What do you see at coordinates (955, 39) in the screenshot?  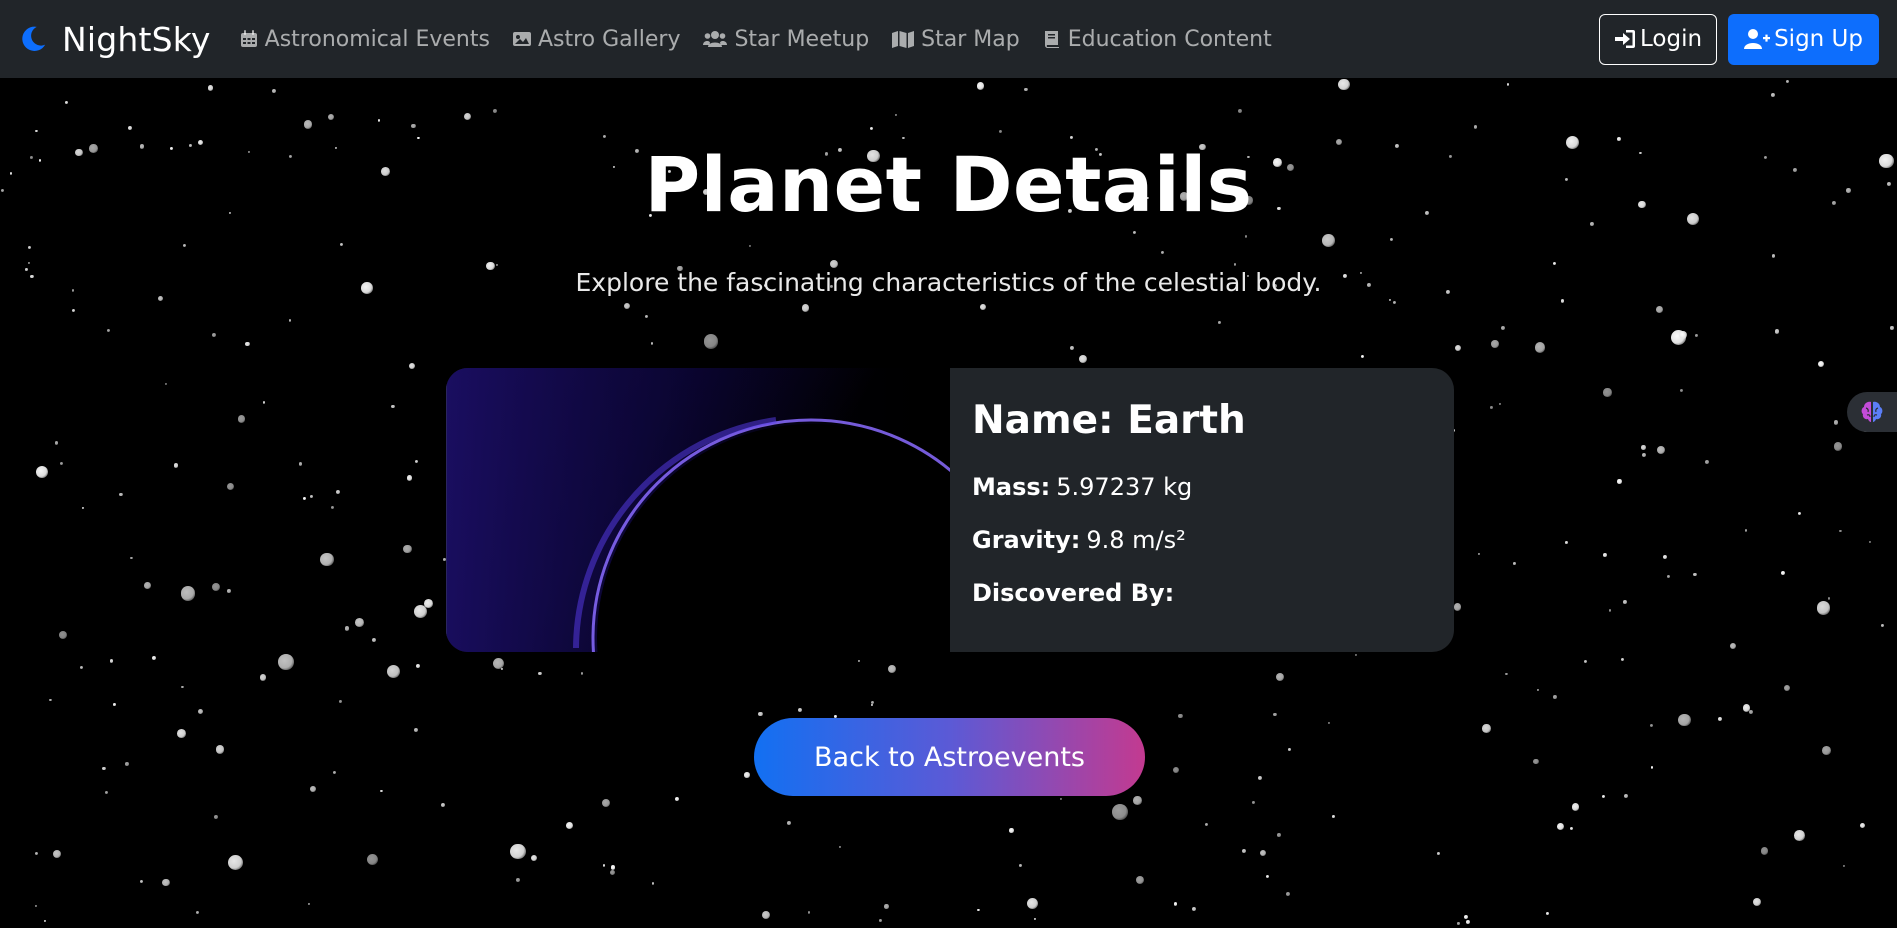 I see `nav-link-star-map: Star Map` at bounding box center [955, 39].